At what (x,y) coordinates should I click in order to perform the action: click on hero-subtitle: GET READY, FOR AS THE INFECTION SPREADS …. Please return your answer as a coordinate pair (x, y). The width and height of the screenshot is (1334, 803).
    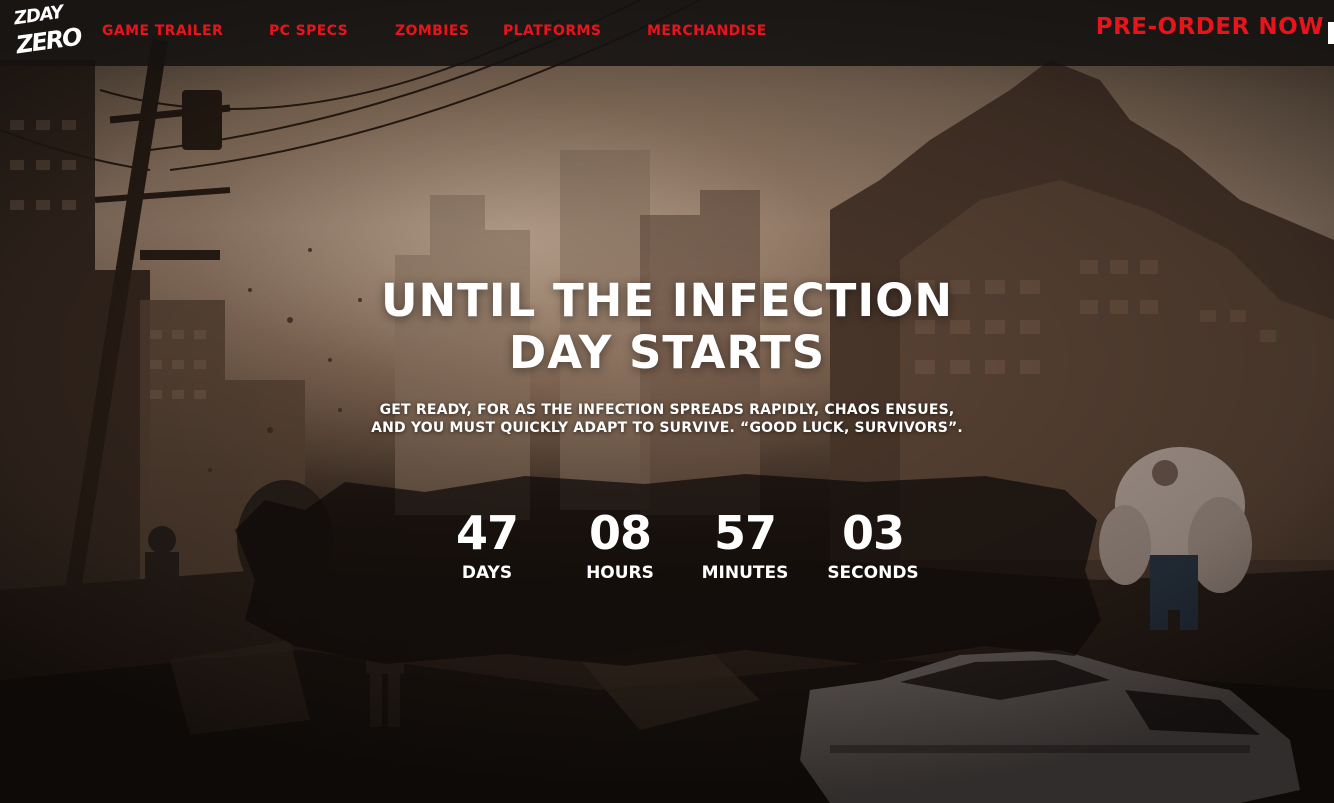
    Looking at the image, I should click on (667, 419).